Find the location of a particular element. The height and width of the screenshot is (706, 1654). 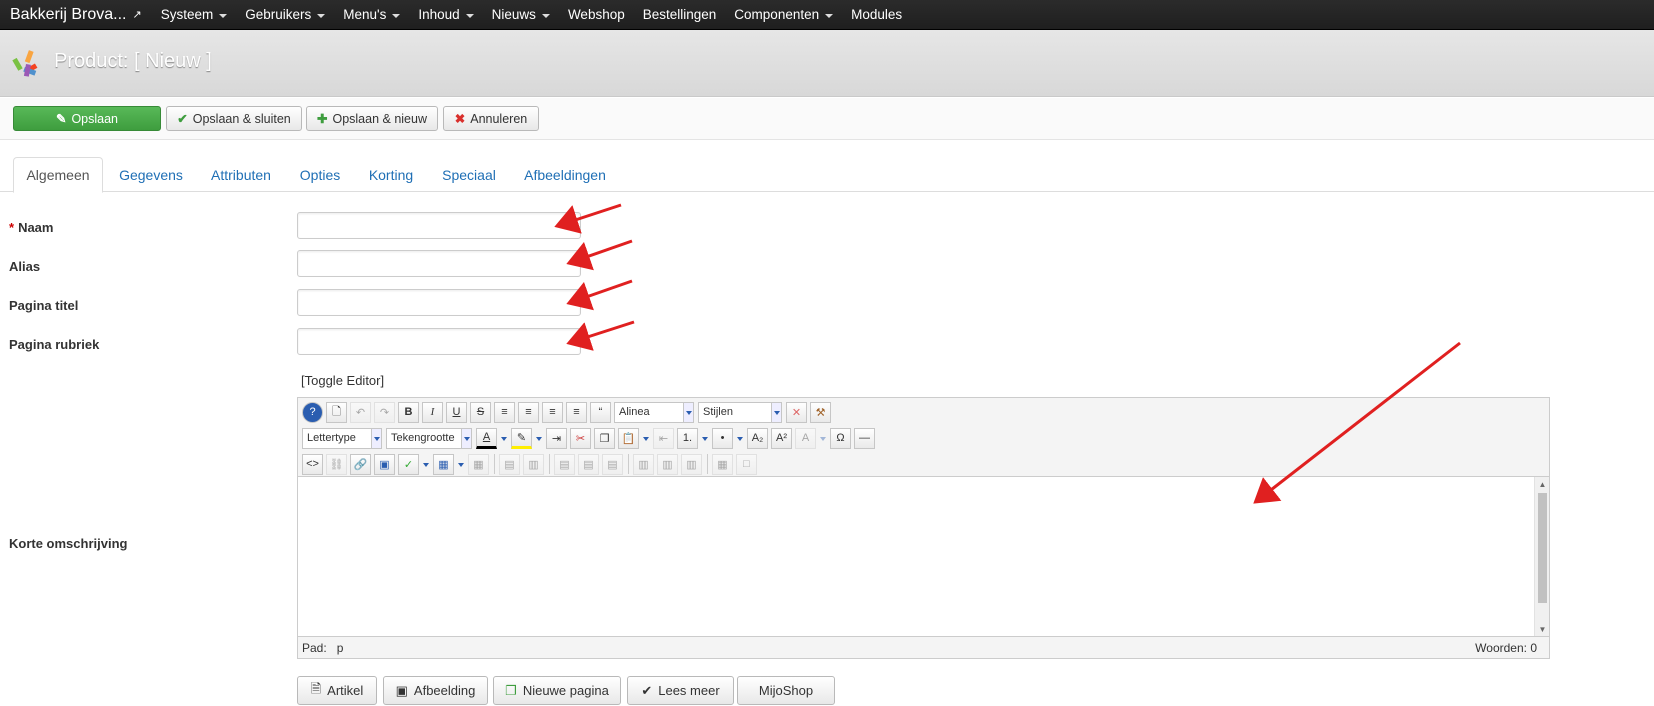

nav-systeem: Systeem is located at coordinates (194, 15).